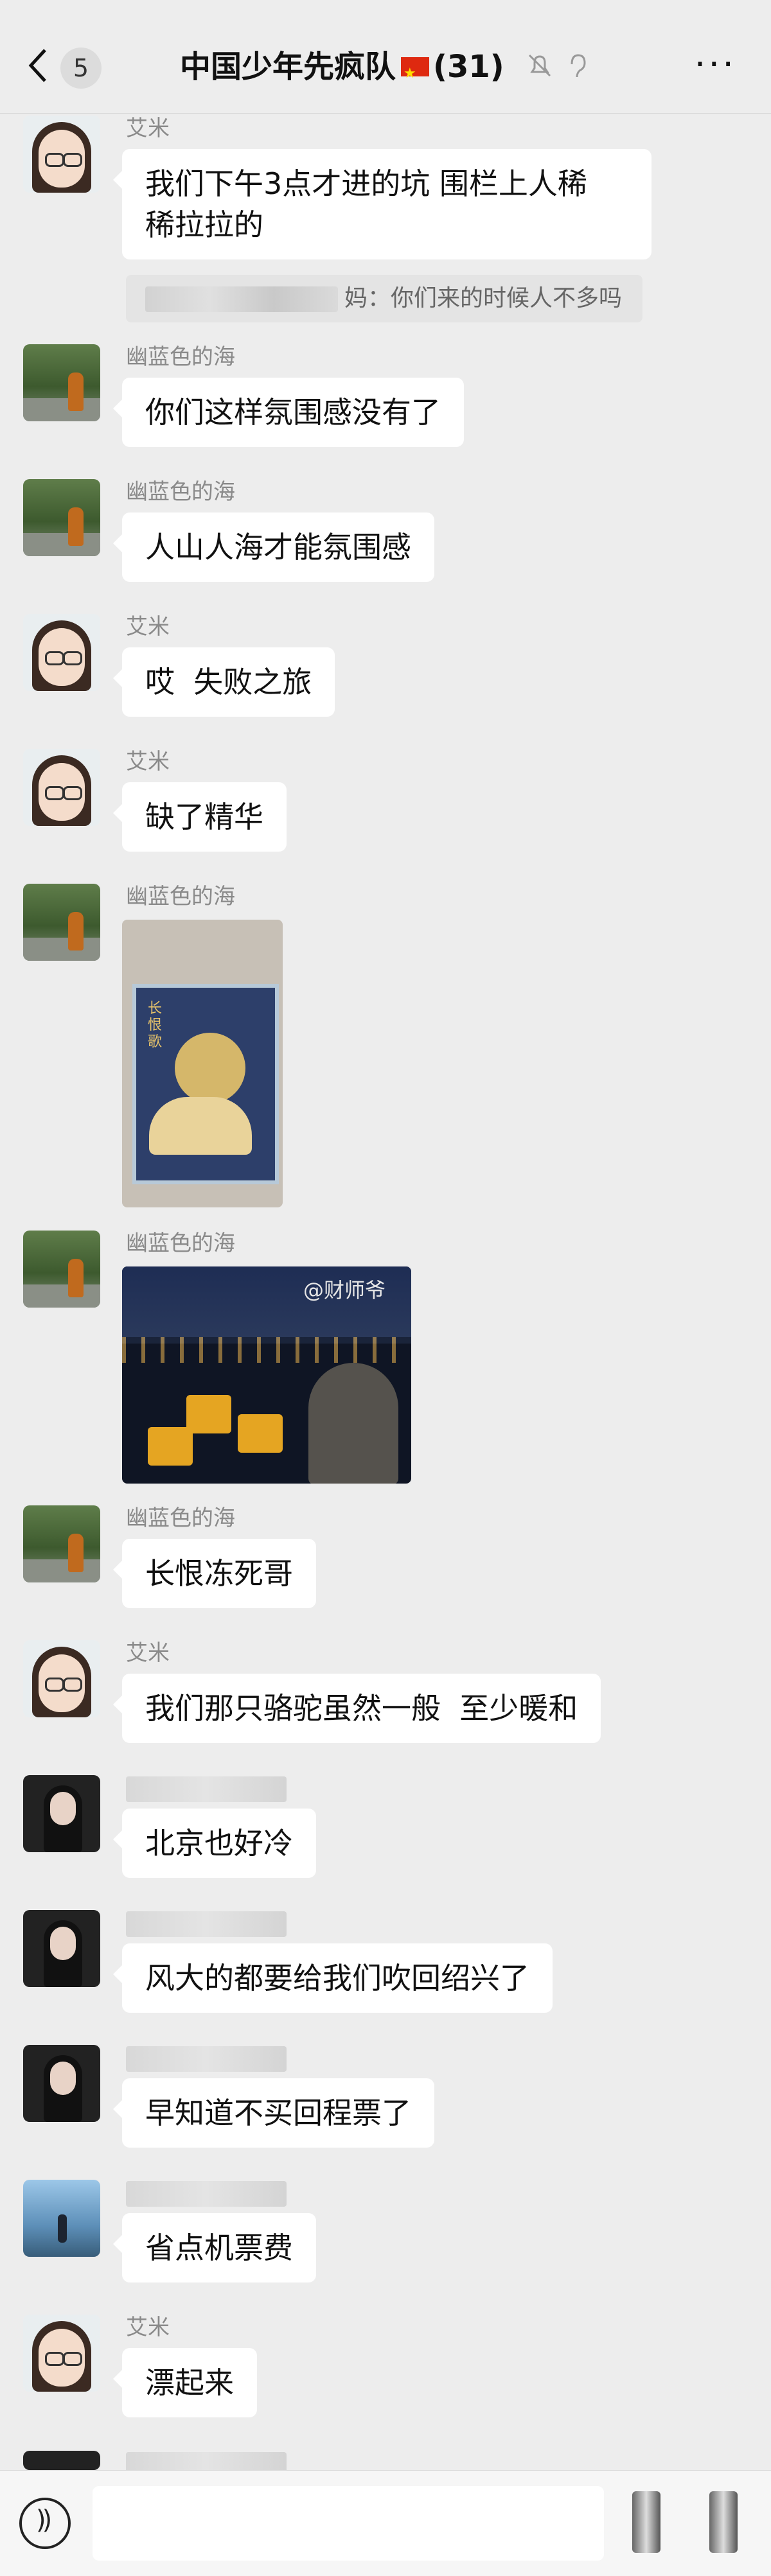 This screenshot has width=771, height=2576. I want to click on message-bubble: 人山人海才能氛围感, so click(273, 547).